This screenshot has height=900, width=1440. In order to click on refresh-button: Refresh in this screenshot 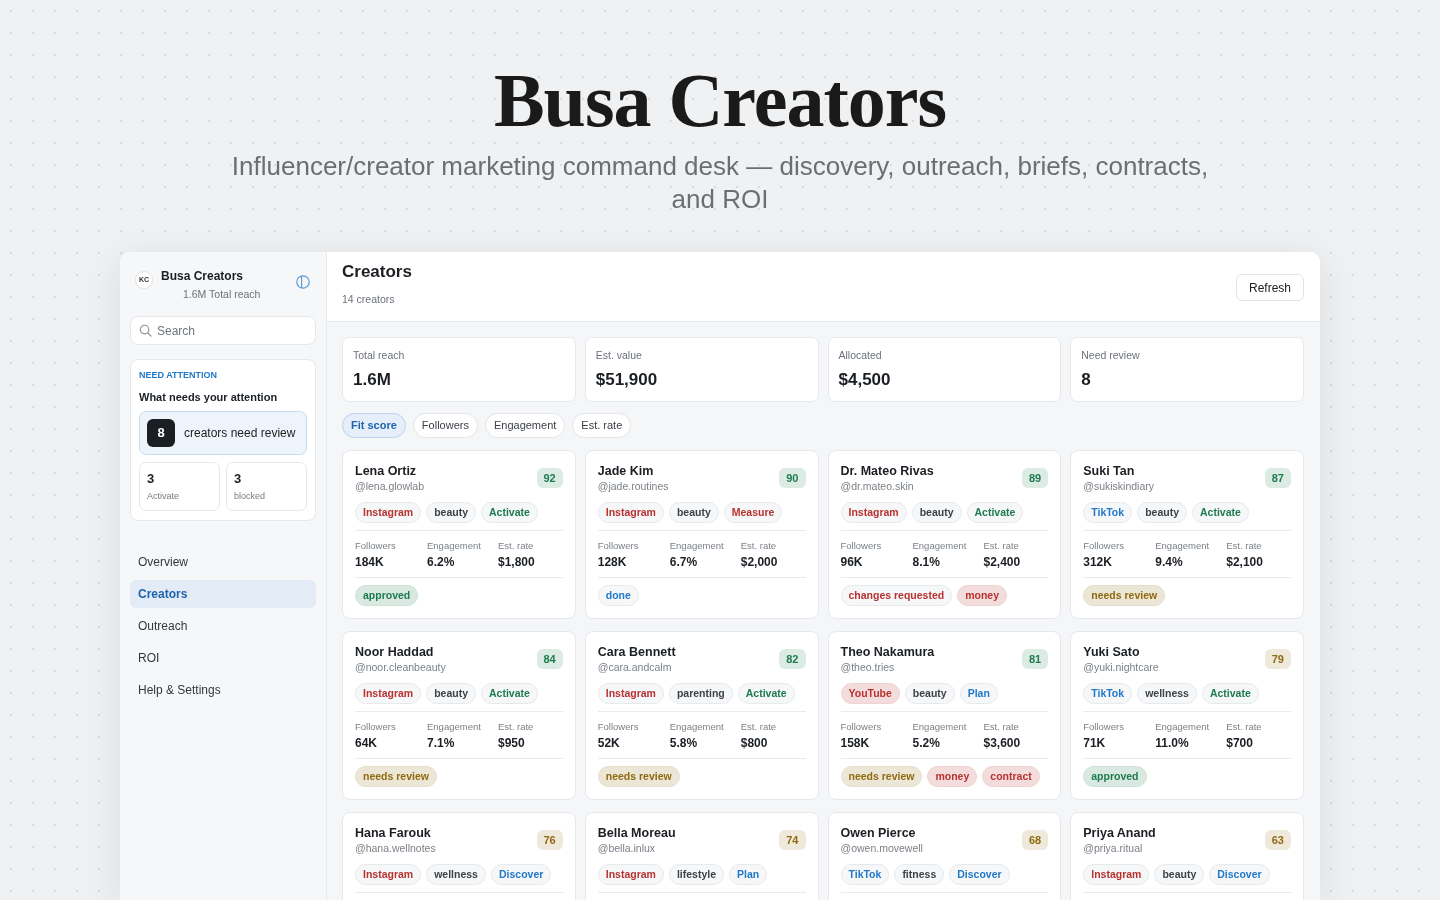, I will do `click(1269, 287)`.